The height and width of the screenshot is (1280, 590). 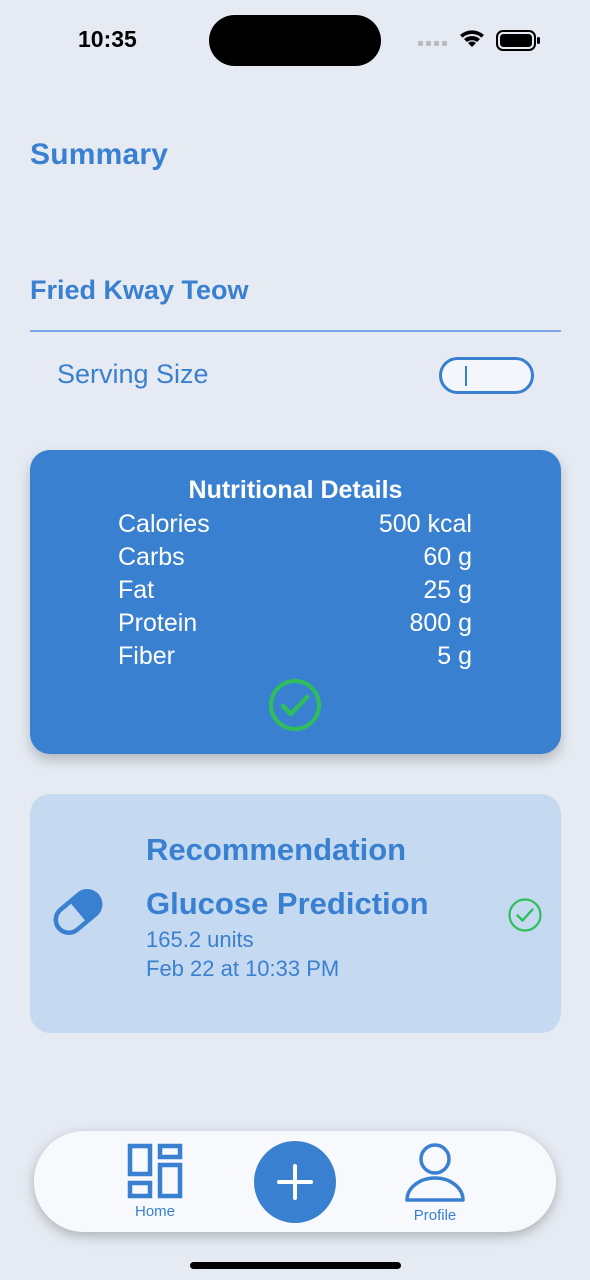 I want to click on glucose-prediction-value: 165.2 units, so click(x=200, y=939).